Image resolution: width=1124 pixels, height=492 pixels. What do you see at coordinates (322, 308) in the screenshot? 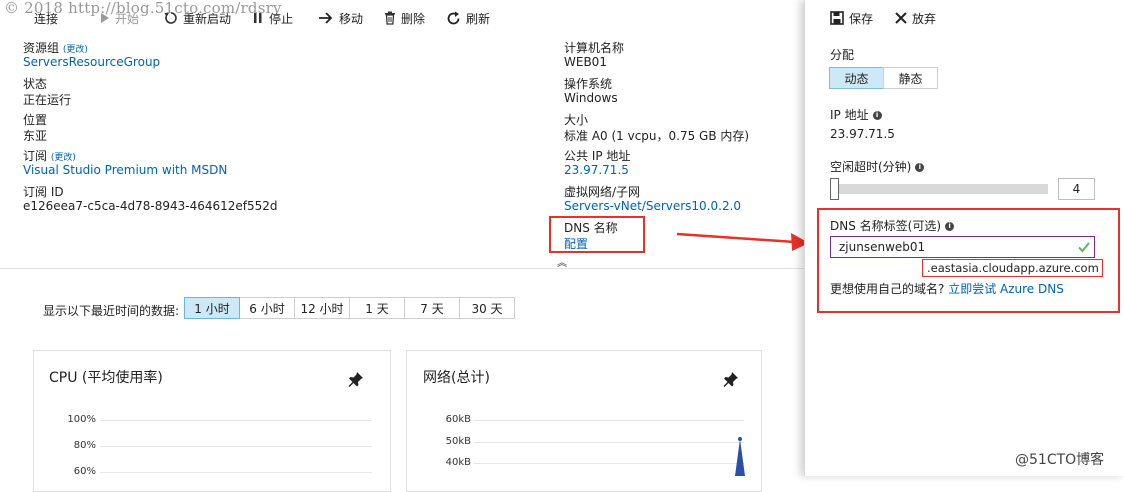
I see `time-range-12h: 12 小时` at bounding box center [322, 308].